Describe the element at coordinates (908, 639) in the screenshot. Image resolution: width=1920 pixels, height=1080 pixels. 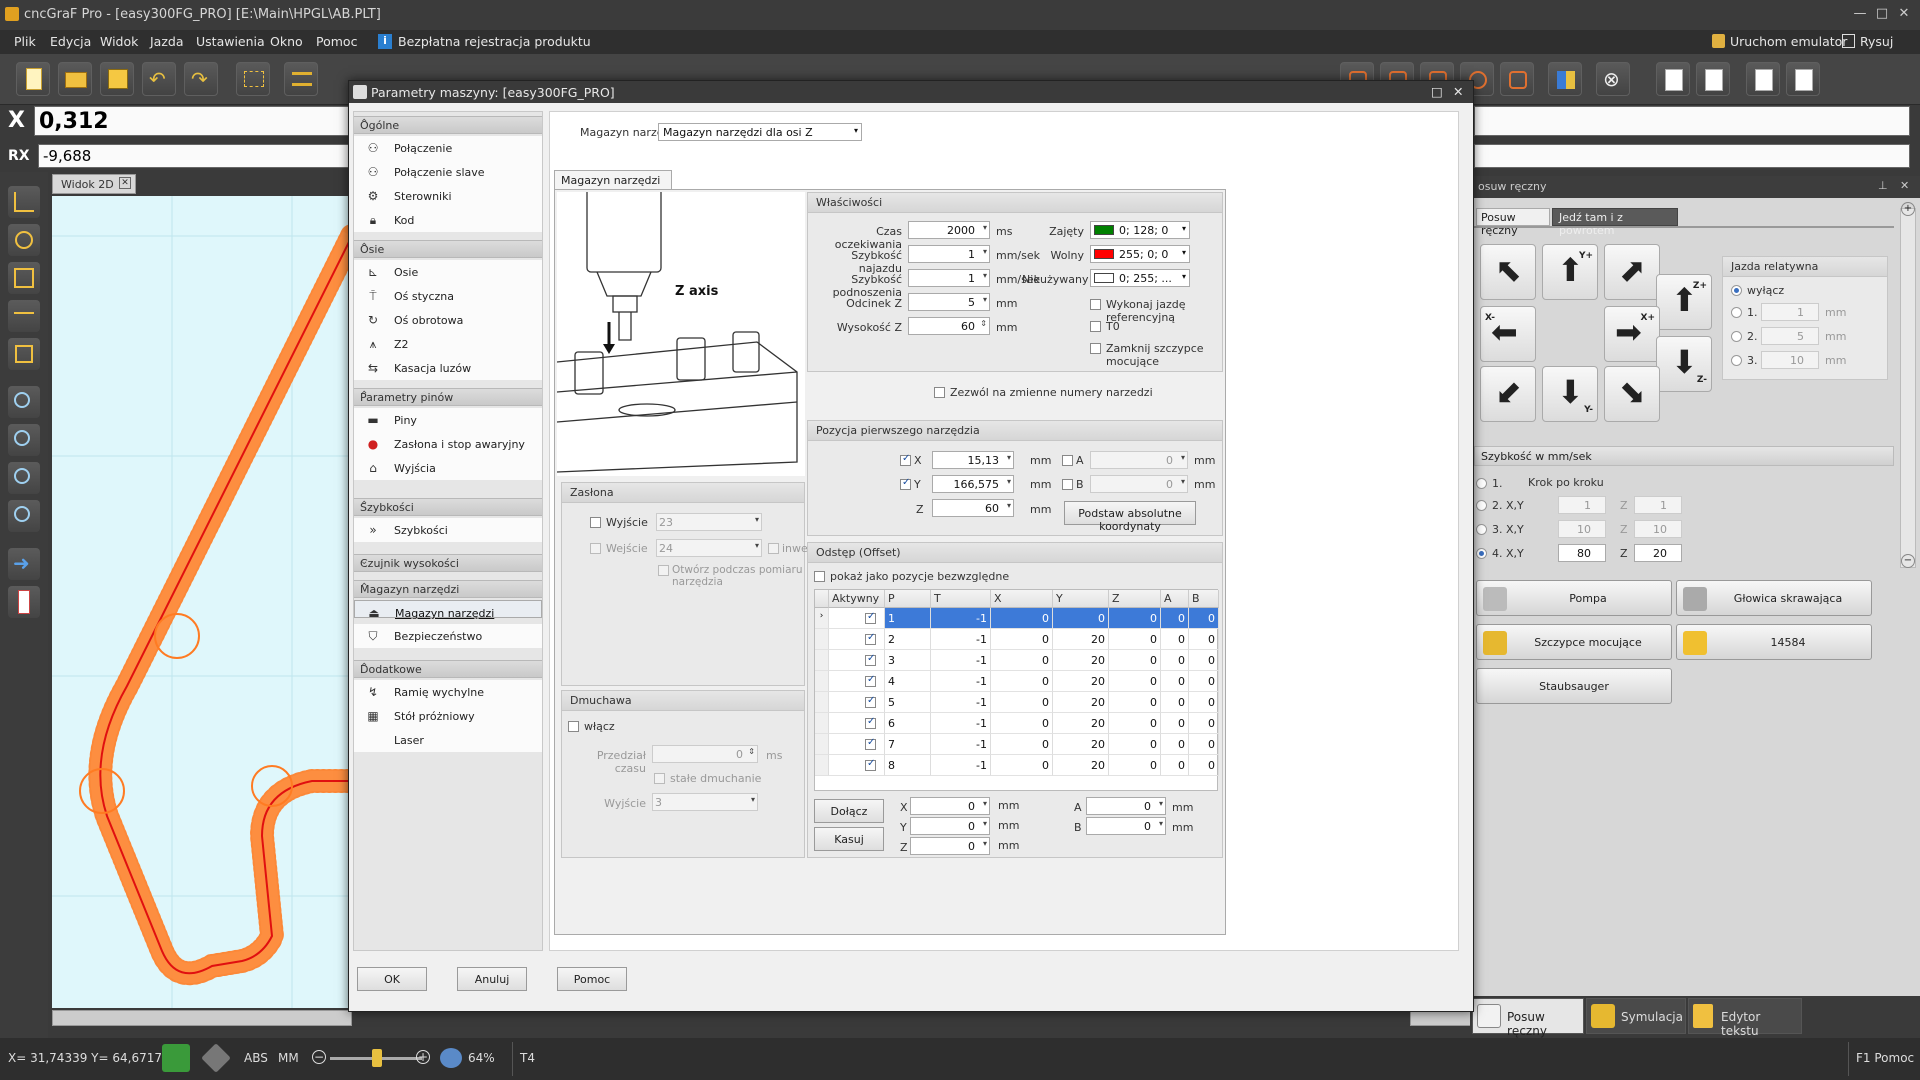
I see `table-cell: 2` at that location.